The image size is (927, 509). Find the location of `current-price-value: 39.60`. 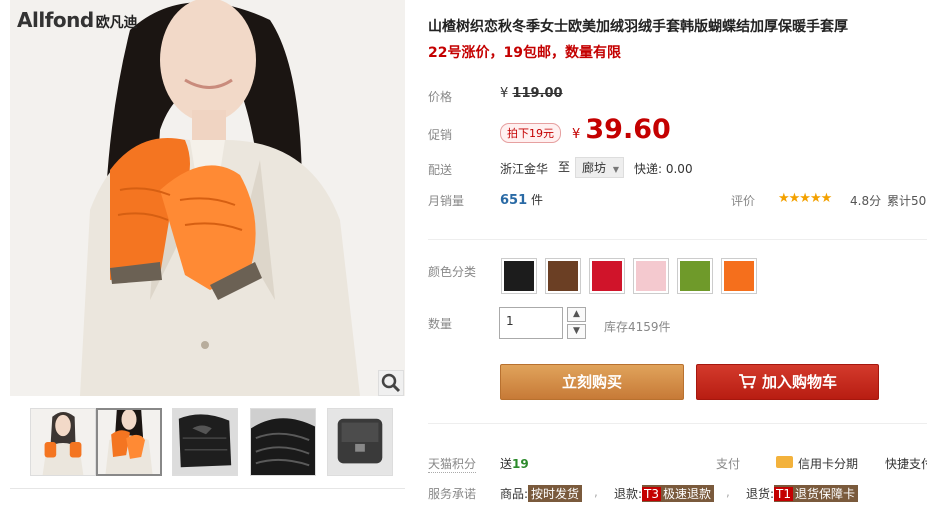

current-price-value: 39.60 is located at coordinates (628, 129).